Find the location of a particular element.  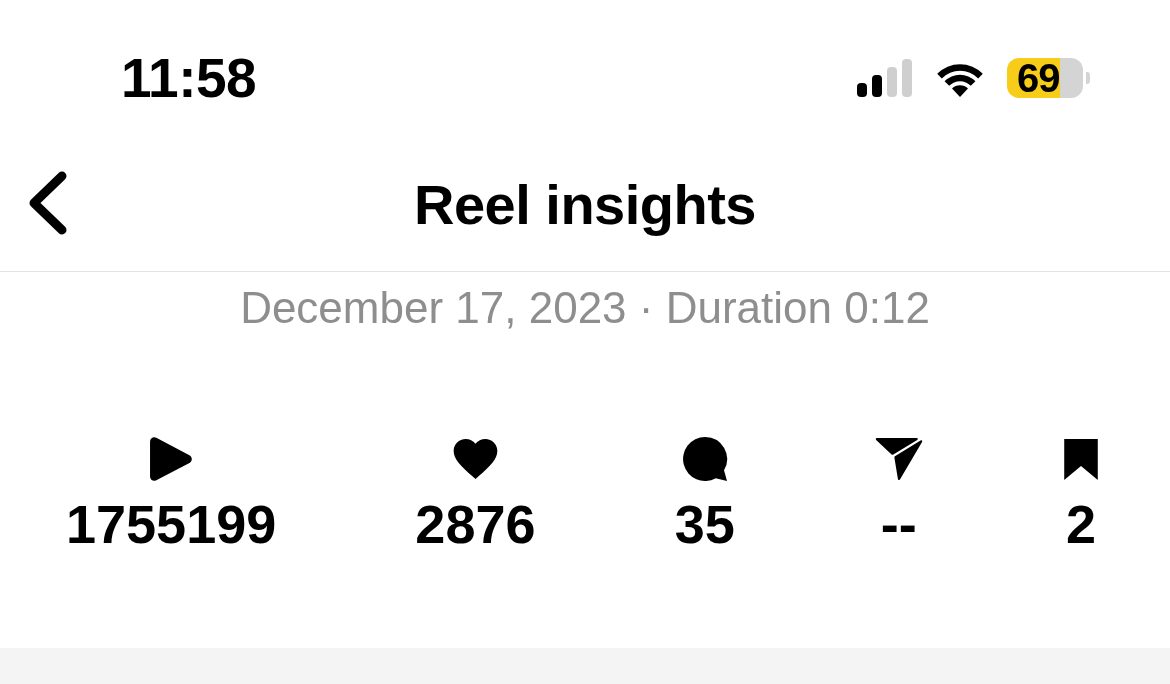

battery-percentage: 69 is located at coordinates (1038, 78).